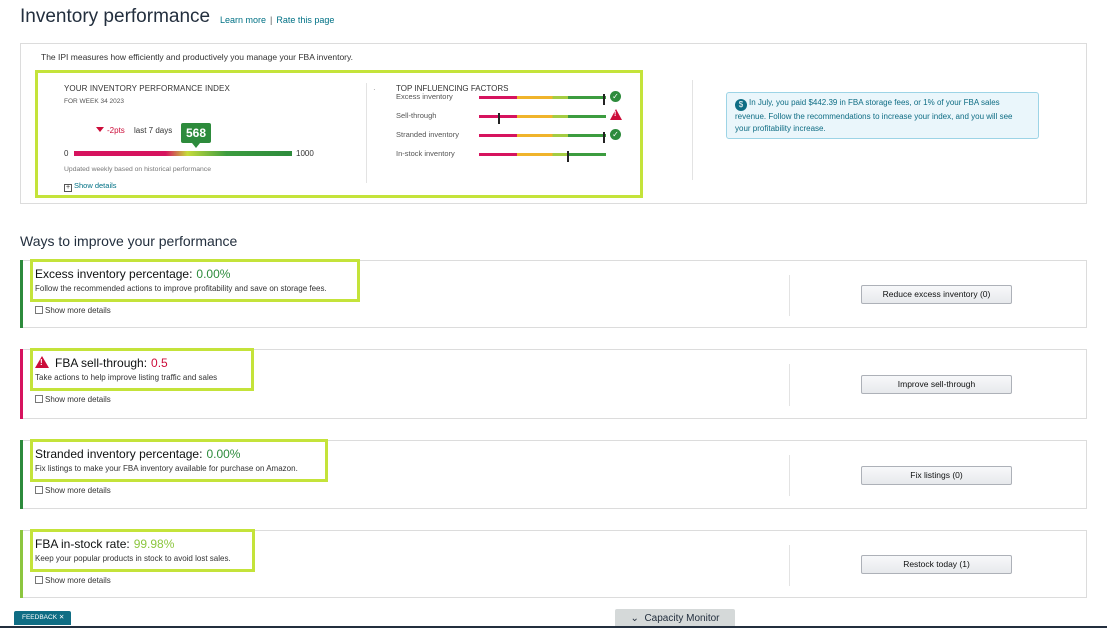 The height and width of the screenshot is (628, 1107). Describe the element at coordinates (129, 241) in the screenshot. I see `improve-section-title: Ways to improve your performance` at that location.